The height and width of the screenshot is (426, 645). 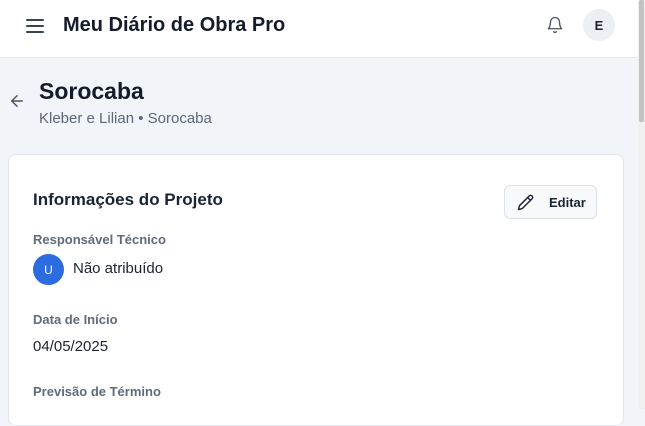 What do you see at coordinates (125, 118) in the screenshot?
I see `page-subtitle: Kleber e Lilian • Sorocaba` at bounding box center [125, 118].